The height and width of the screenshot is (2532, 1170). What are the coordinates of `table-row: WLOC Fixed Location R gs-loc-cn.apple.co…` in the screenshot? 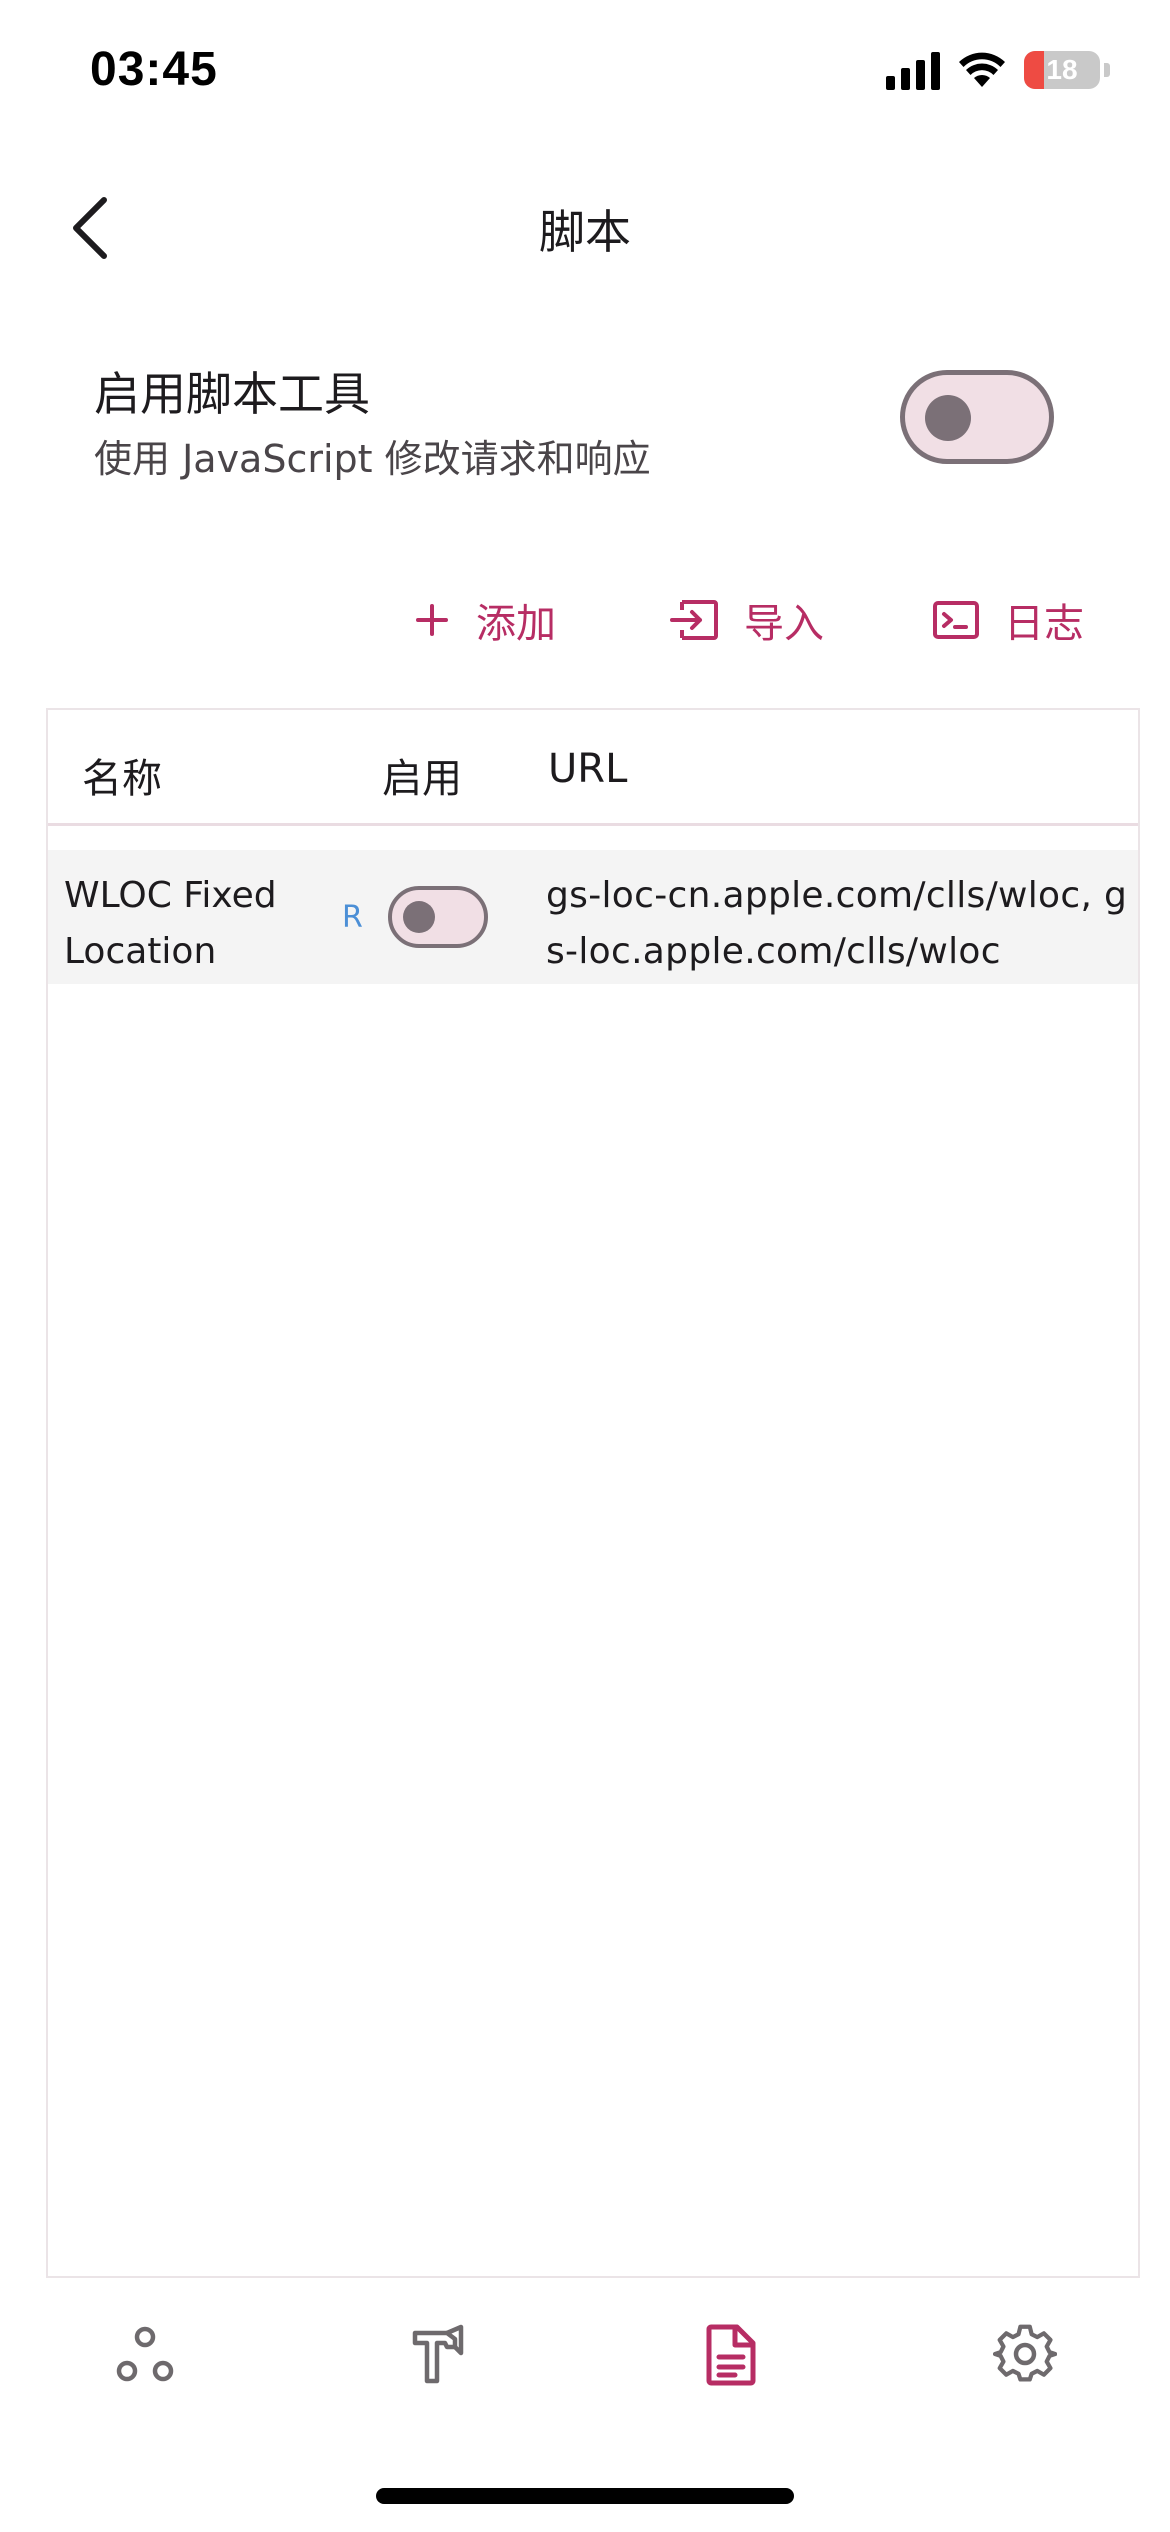 It's located at (593, 917).